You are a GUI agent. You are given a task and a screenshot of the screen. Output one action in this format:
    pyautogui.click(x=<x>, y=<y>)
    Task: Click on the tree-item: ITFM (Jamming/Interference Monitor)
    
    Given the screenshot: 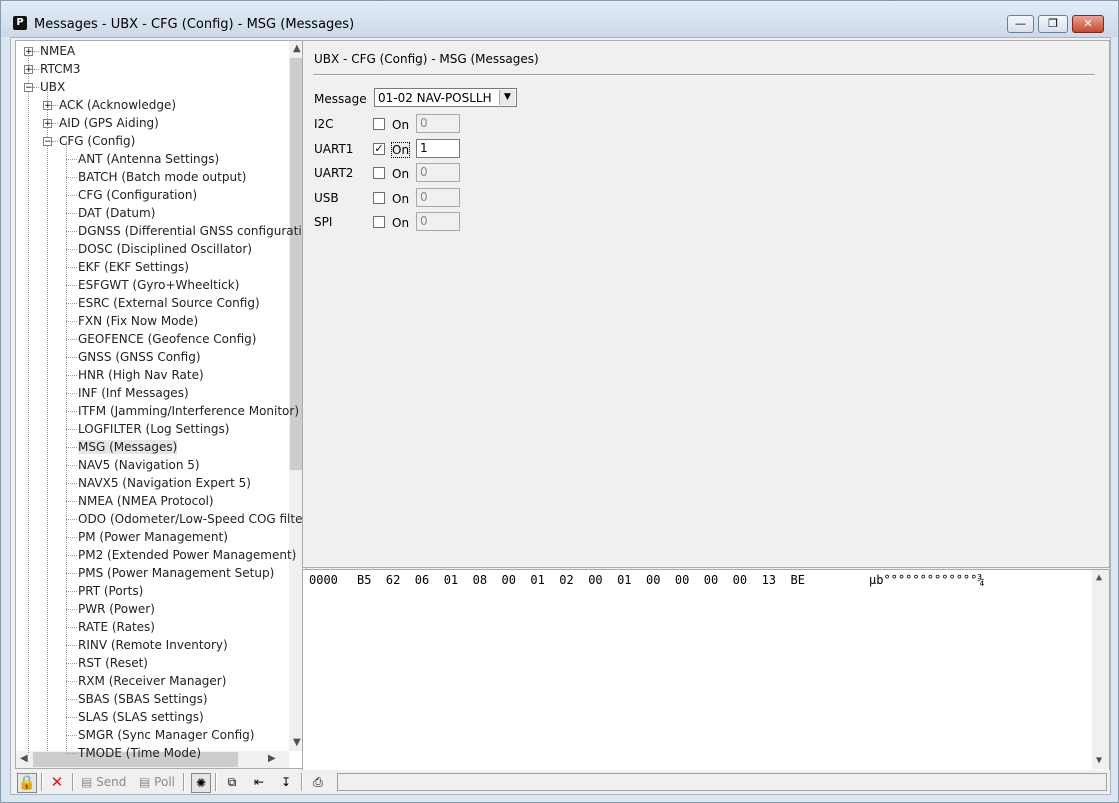 What is the action you would take?
    pyautogui.click(x=188, y=411)
    